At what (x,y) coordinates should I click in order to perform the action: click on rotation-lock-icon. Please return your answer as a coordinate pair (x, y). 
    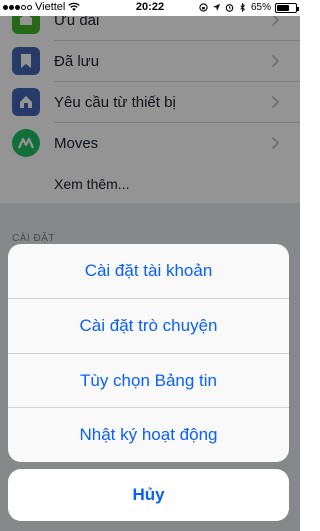
    Looking at the image, I should click on (203, 7).